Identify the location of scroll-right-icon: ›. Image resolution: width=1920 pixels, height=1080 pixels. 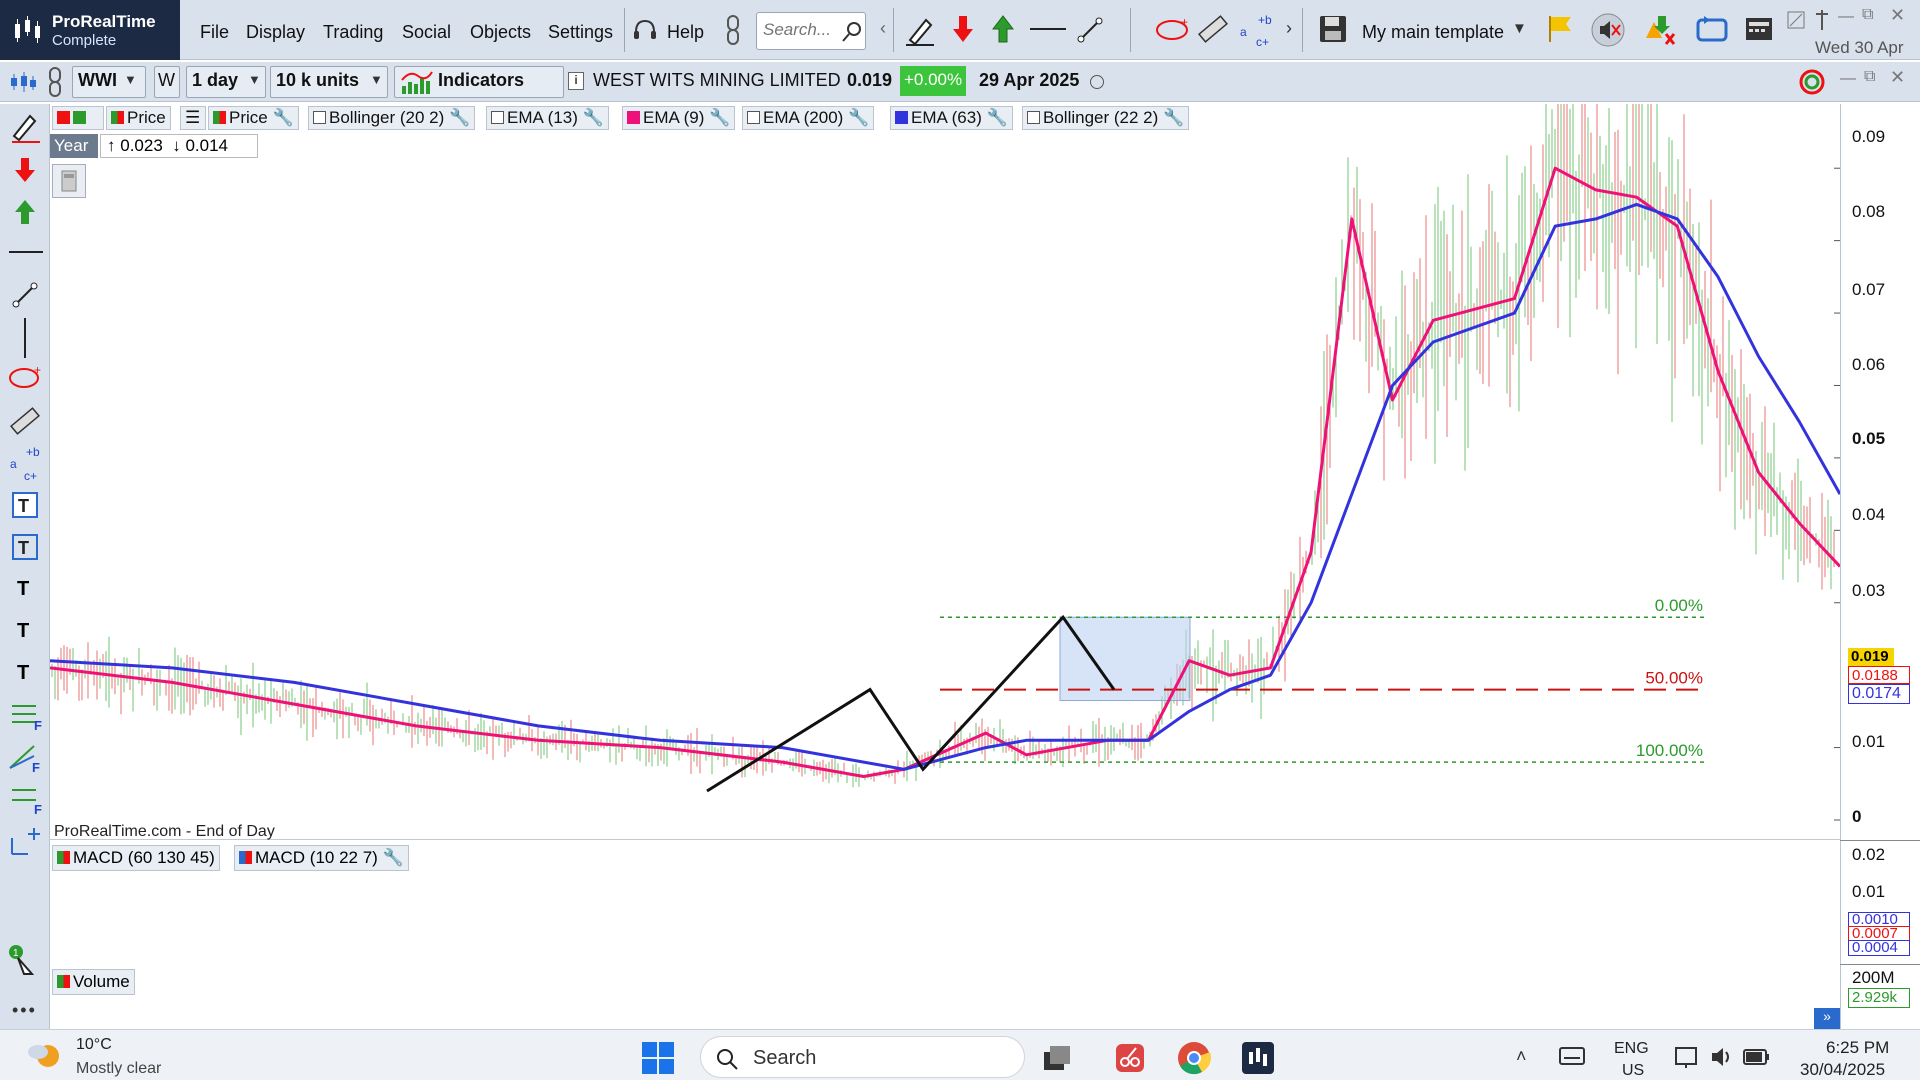
(1289, 28).